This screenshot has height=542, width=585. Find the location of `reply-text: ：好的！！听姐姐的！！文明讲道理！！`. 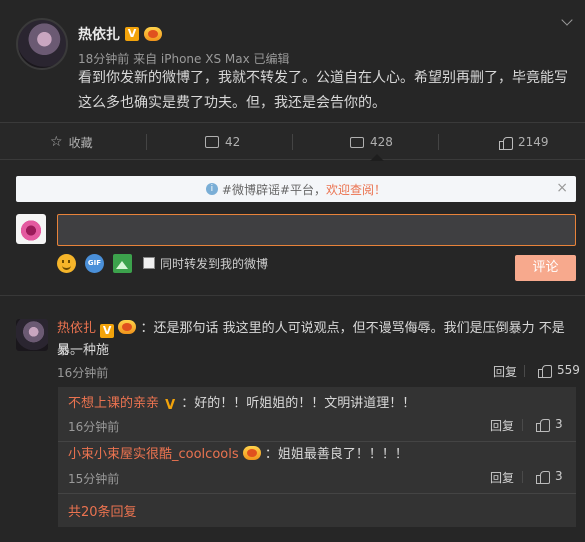

reply-text: ：好的！！听姐姐的！！文明讲道理！！ is located at coordinates (298, 403).